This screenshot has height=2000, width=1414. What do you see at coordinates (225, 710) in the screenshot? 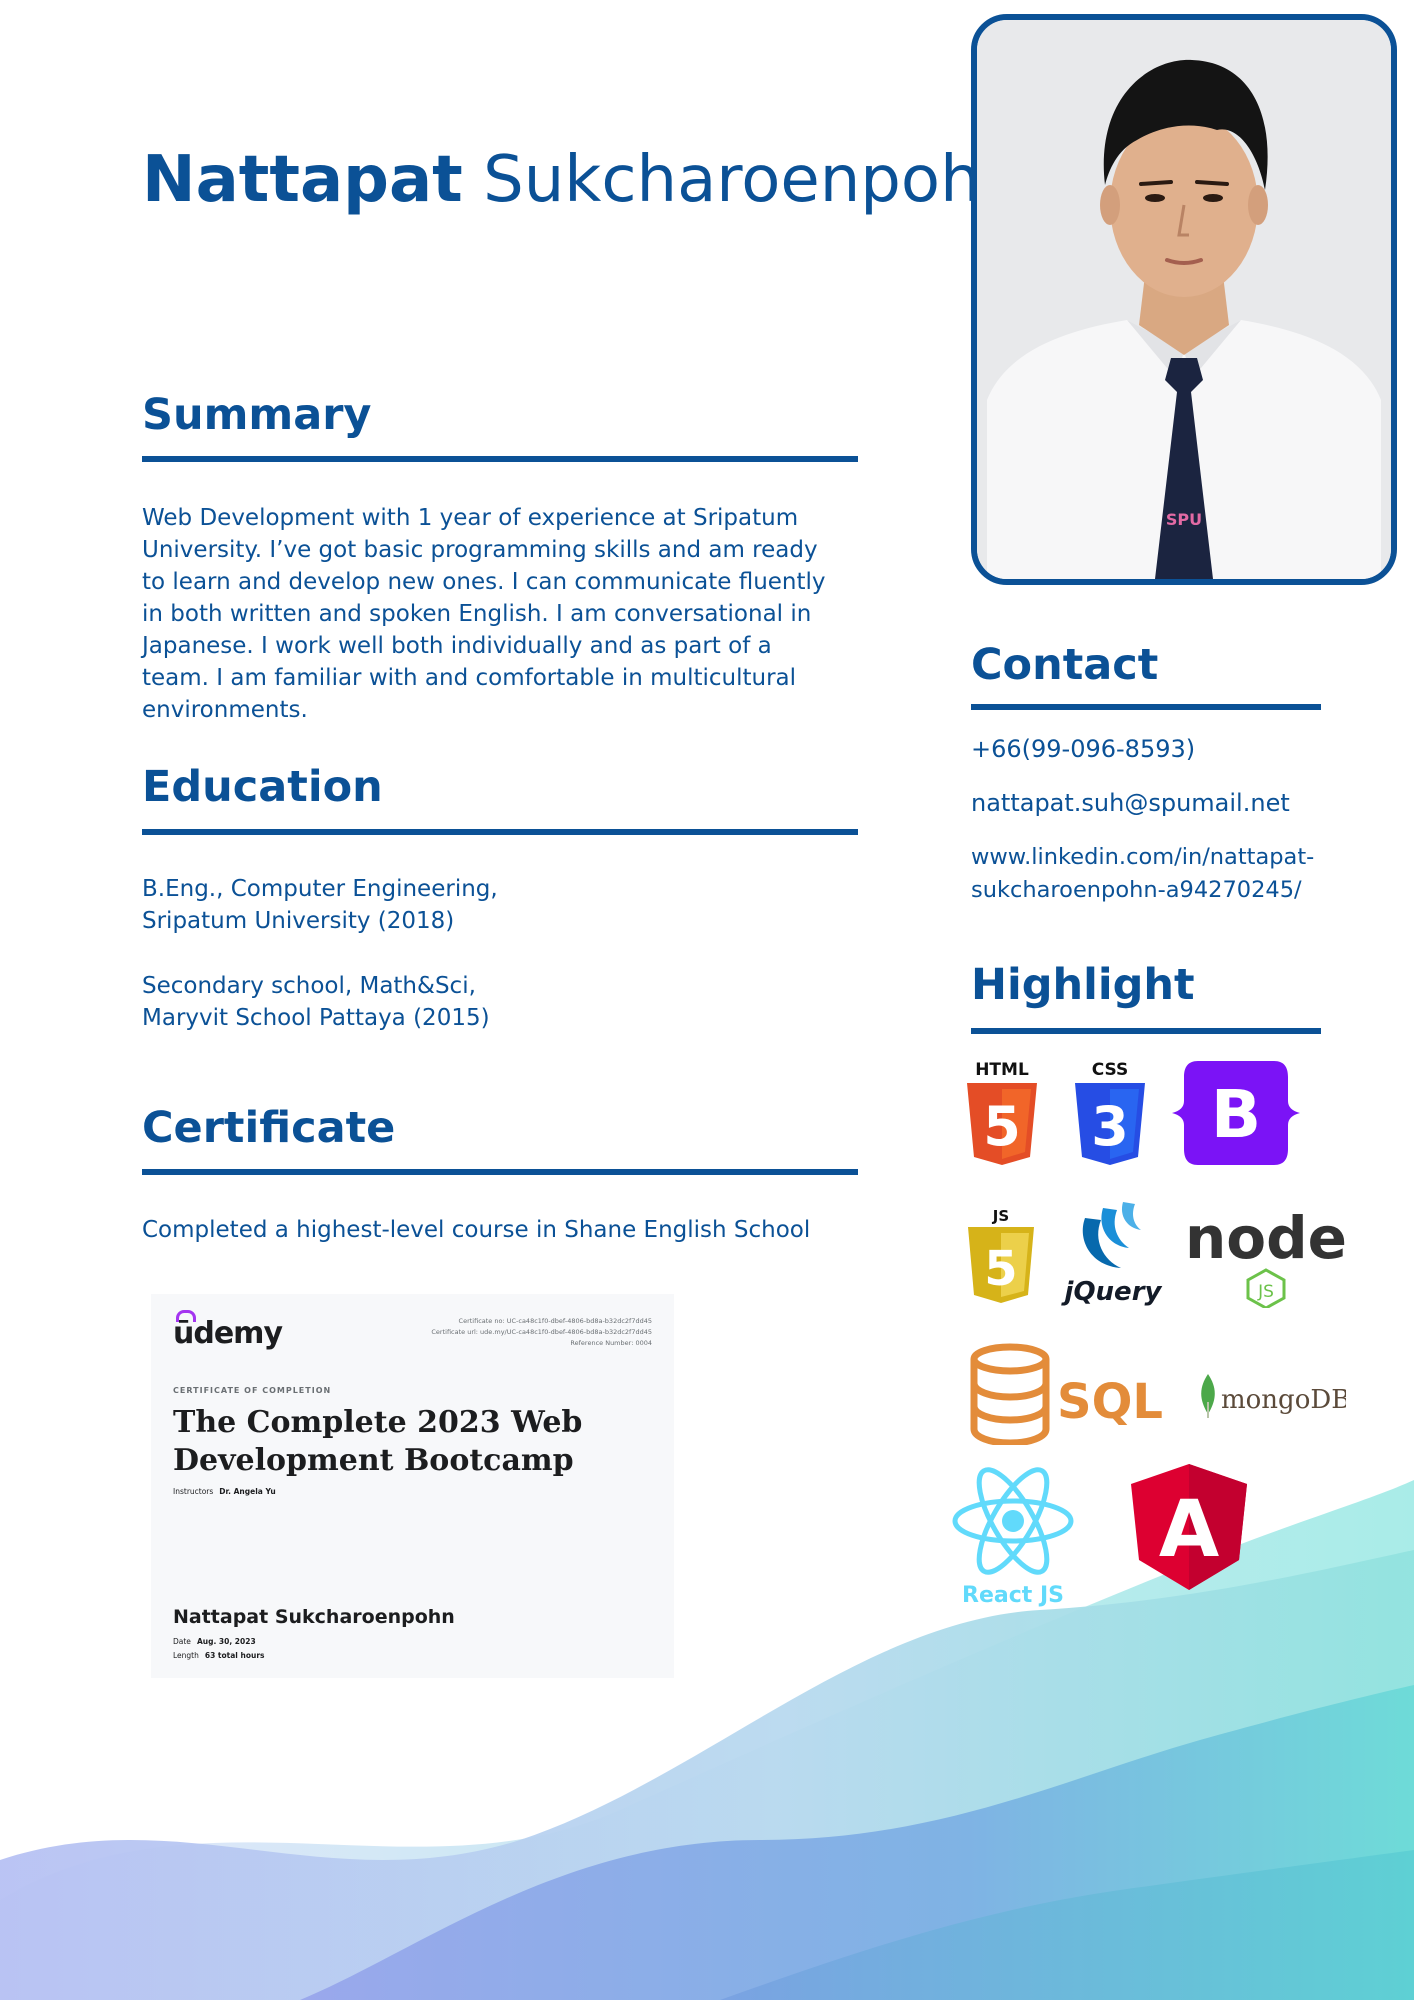
I see `summary-line: environments.` at bounding box center [225, 710].